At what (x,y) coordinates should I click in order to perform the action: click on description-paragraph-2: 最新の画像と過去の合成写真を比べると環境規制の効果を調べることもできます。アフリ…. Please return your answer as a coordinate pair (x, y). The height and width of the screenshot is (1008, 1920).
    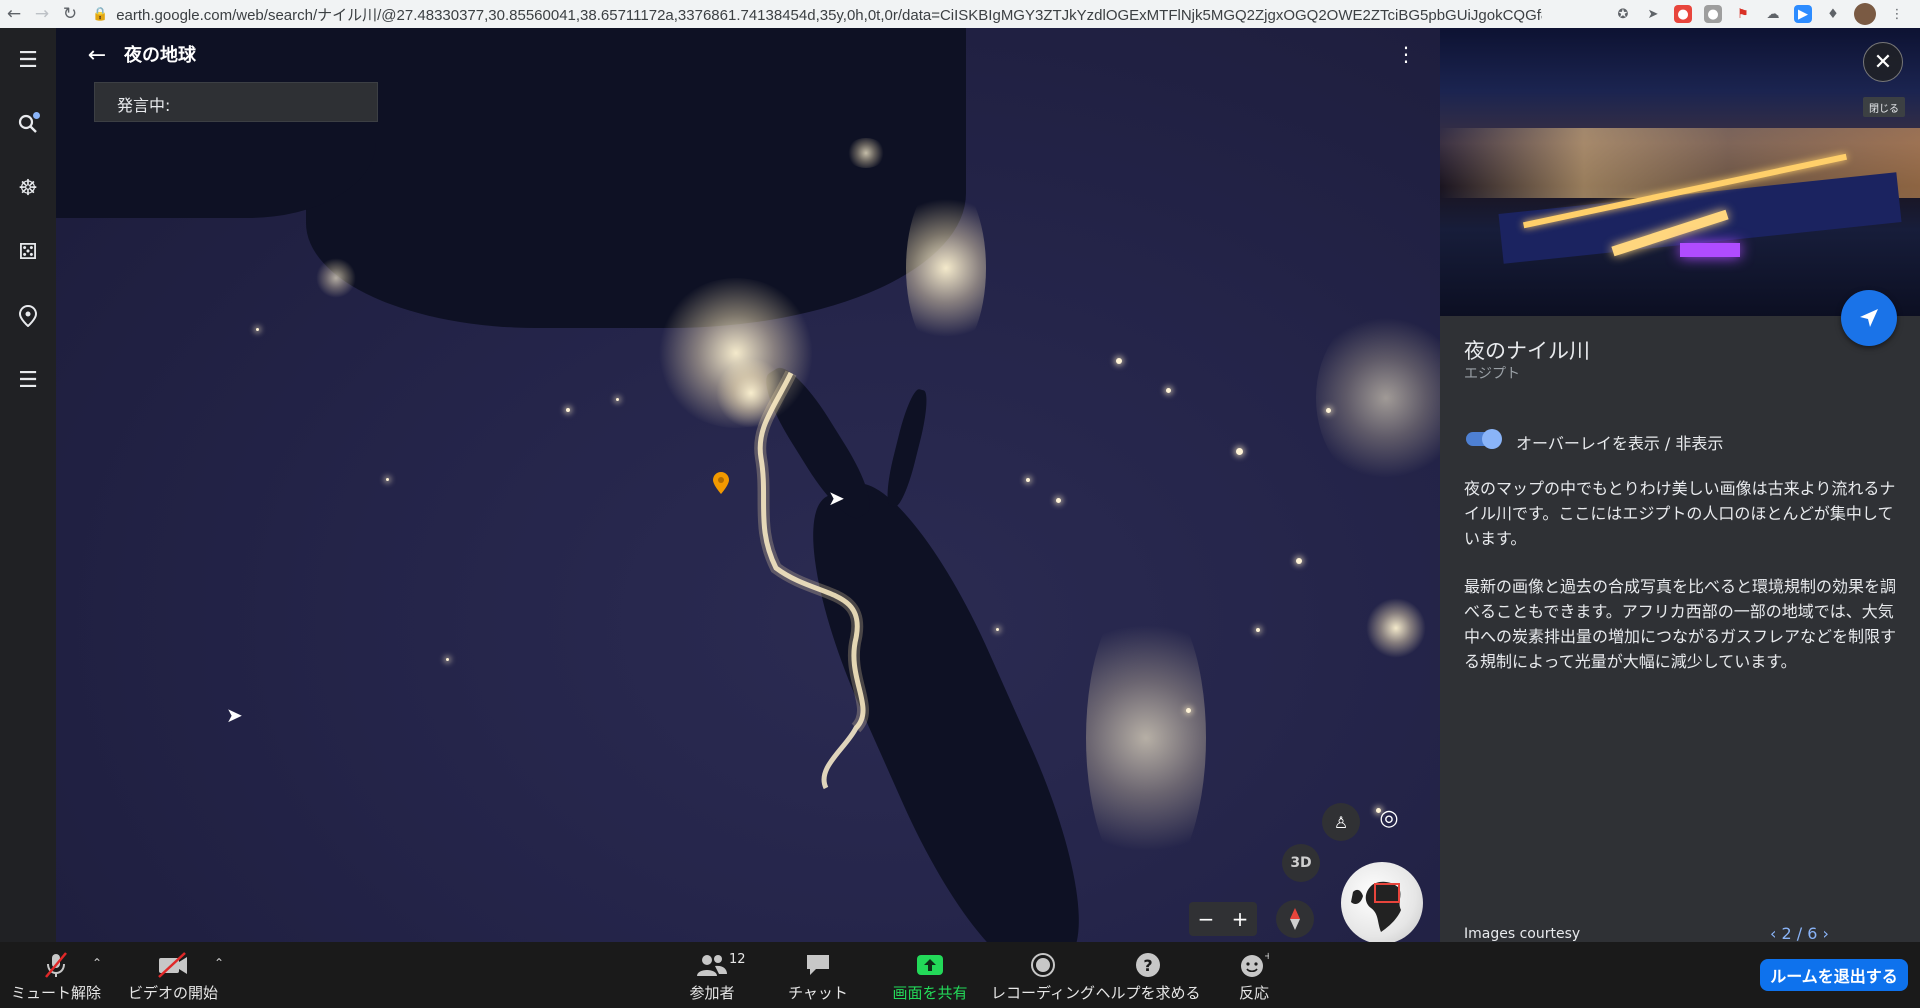
    Looking at the image, I should click on (1680, 624).